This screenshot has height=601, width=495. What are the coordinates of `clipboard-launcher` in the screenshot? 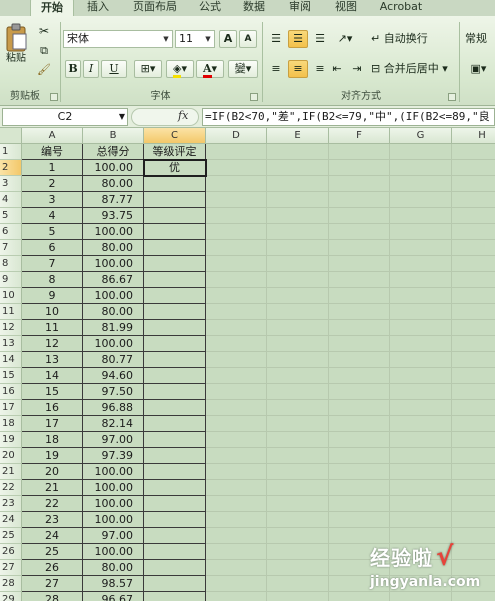 It's located at (54, 97).